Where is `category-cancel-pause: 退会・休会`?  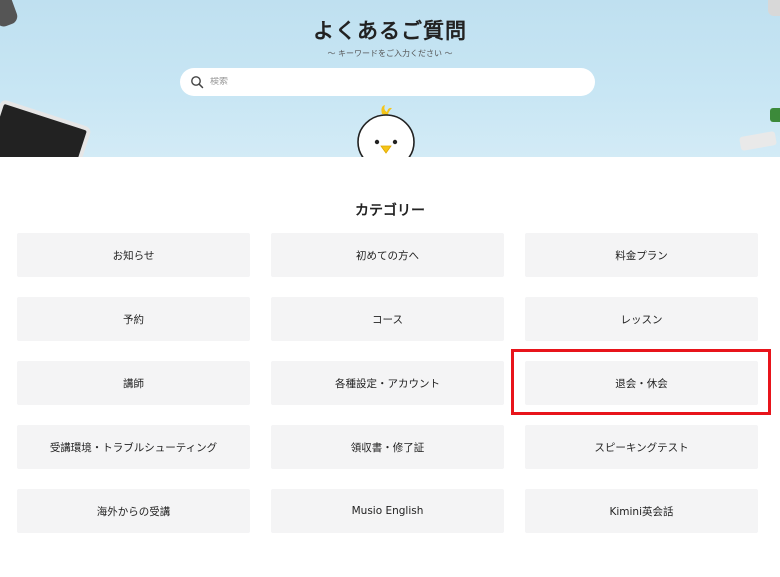 category-cancel-pause: 退会・休会 is located at coordinates (641, 383).